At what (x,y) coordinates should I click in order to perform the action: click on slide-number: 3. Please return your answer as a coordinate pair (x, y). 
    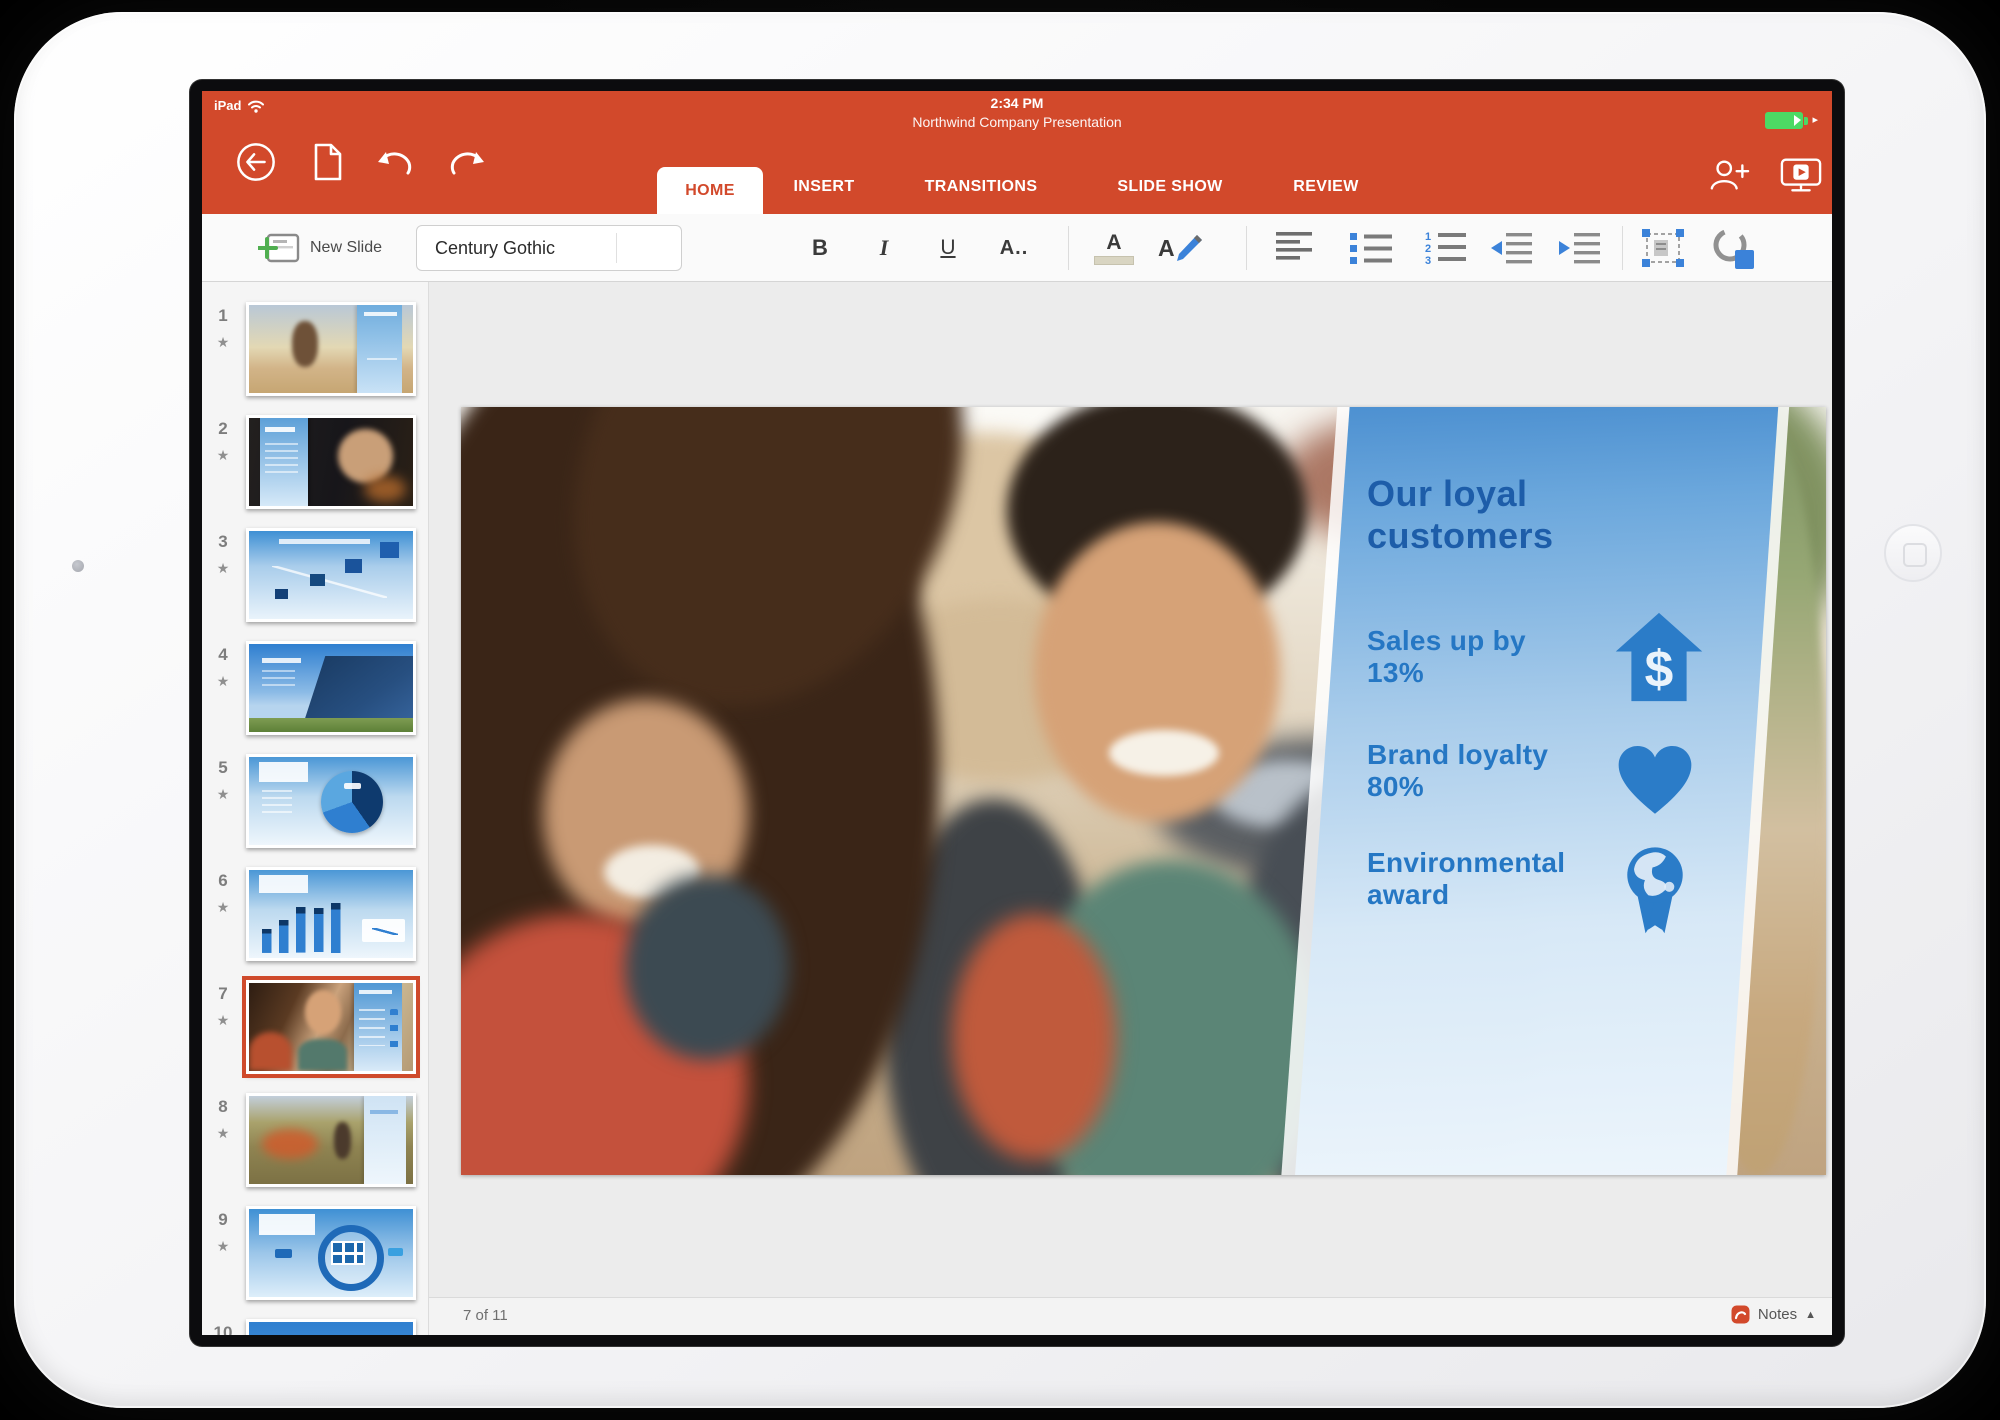
    Looking at the image, I should click on (223, 541).